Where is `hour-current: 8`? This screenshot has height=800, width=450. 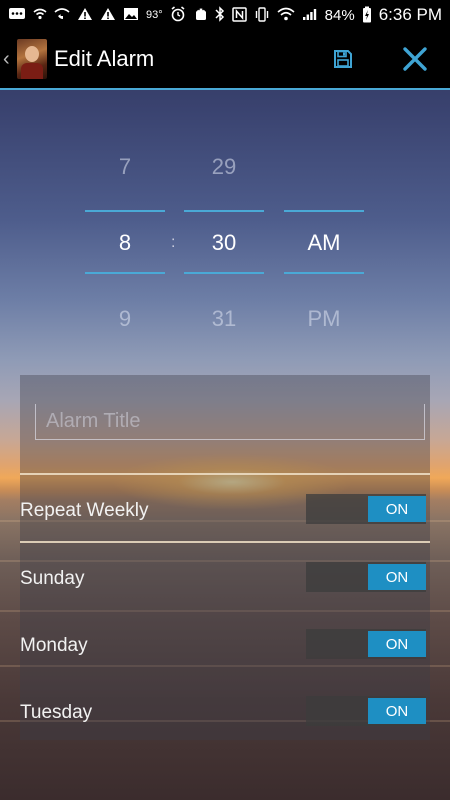
hour-current: 8 is located at coordinates (125, 243).